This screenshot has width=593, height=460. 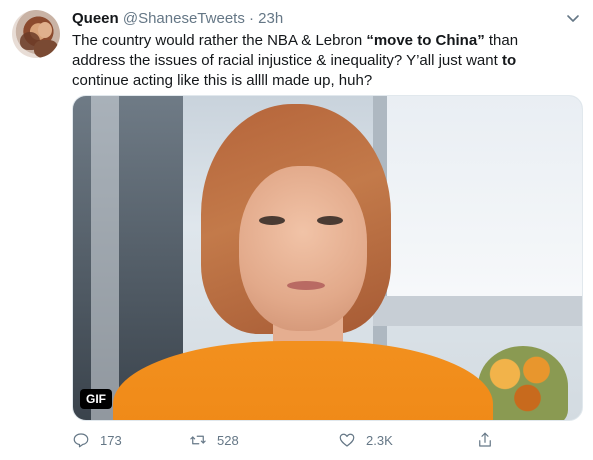 I want to click on retweet-icon, so click(x=198, y=440).